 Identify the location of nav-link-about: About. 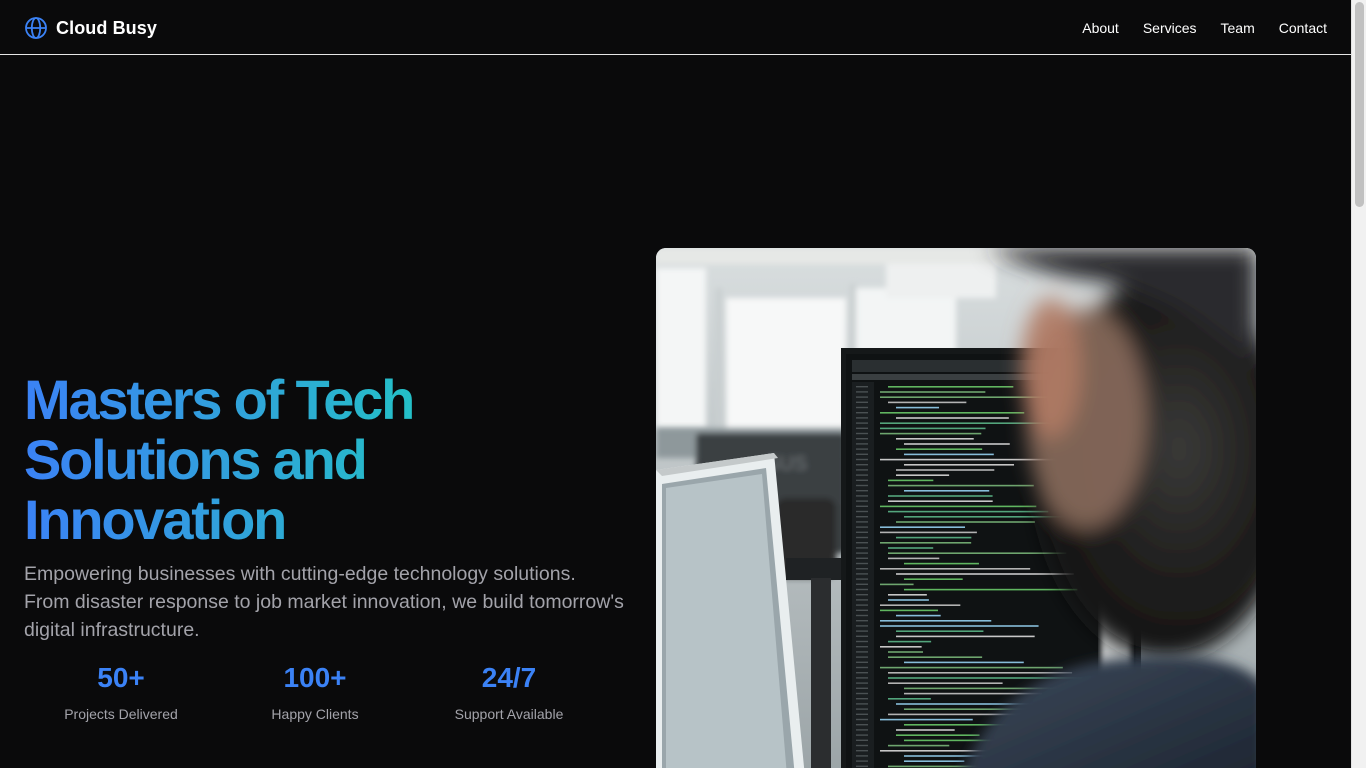
(1100, 28).